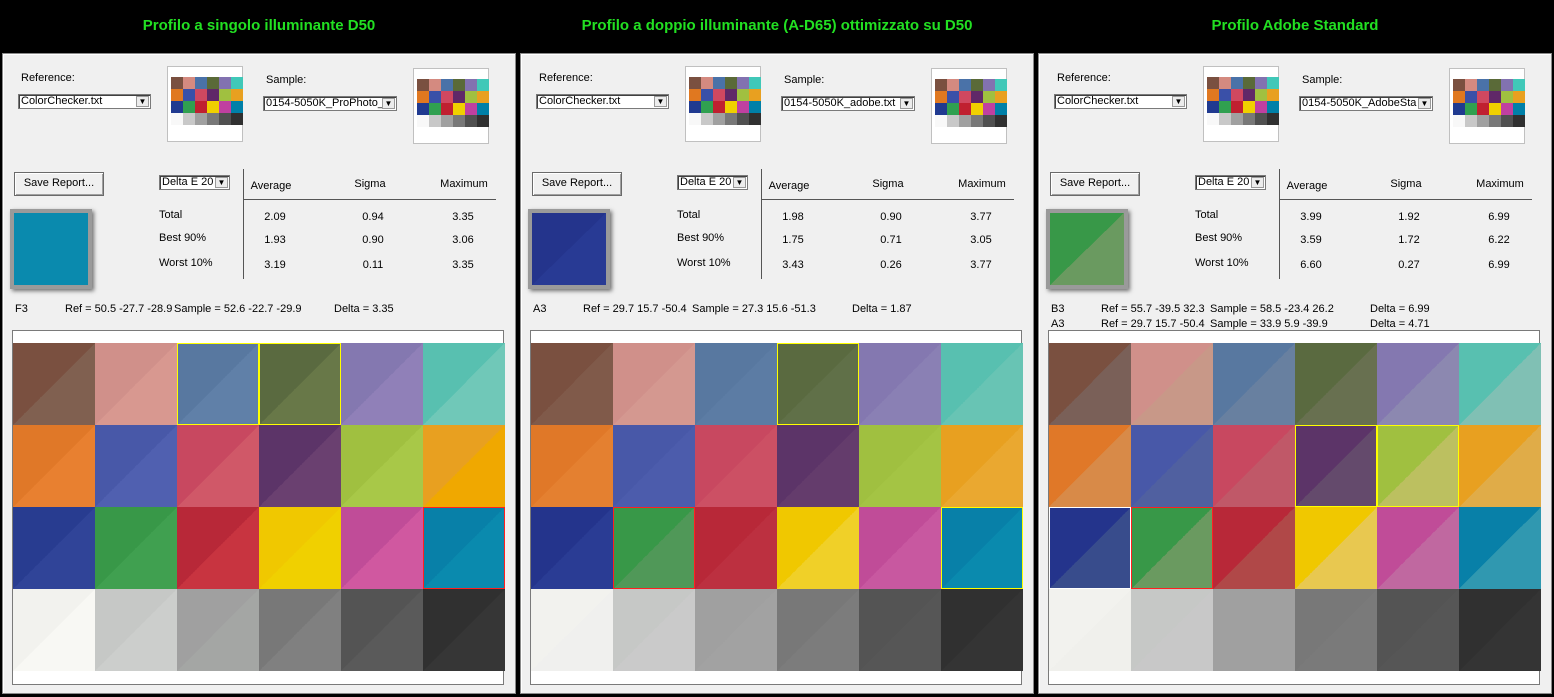  Describe the element at coordinates (1307, 186) in the screenshot. I see `header-average: Average` at that location.